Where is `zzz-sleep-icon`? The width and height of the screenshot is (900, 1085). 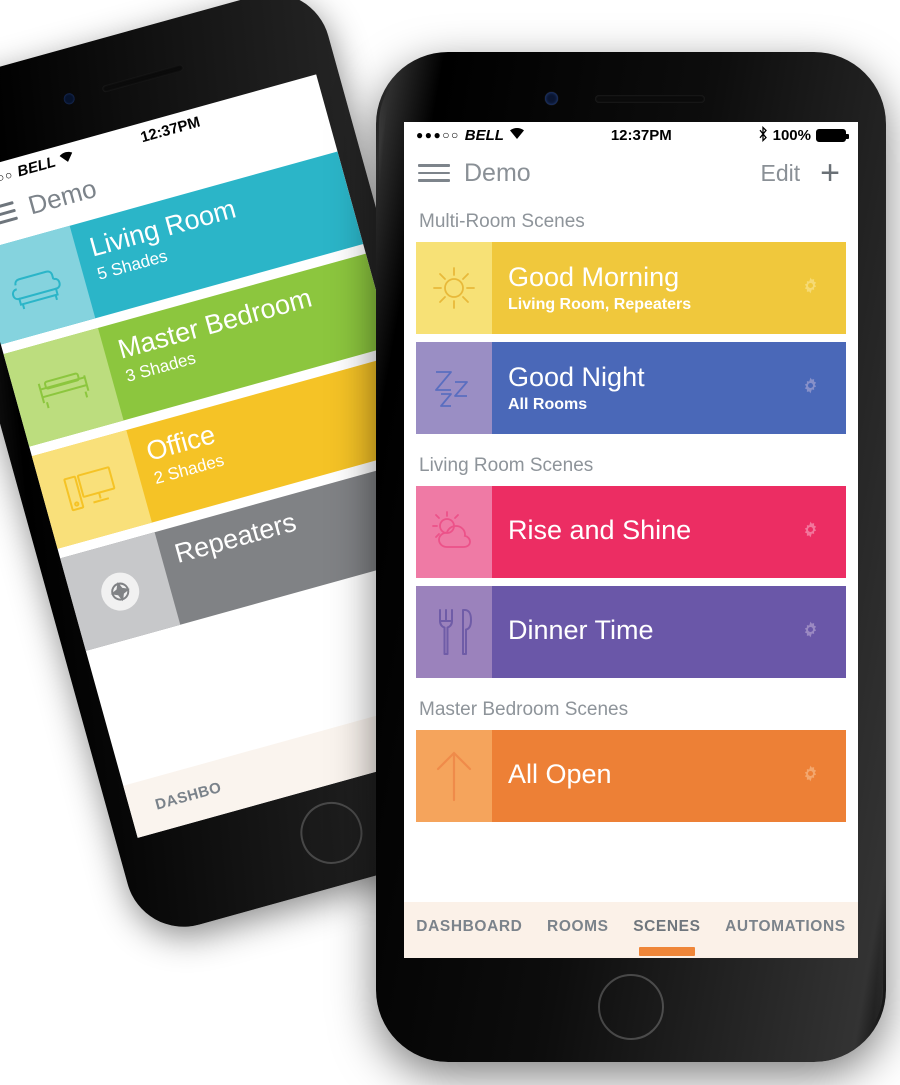 zzz-sleep-icon is located at coordinates (454, 388).